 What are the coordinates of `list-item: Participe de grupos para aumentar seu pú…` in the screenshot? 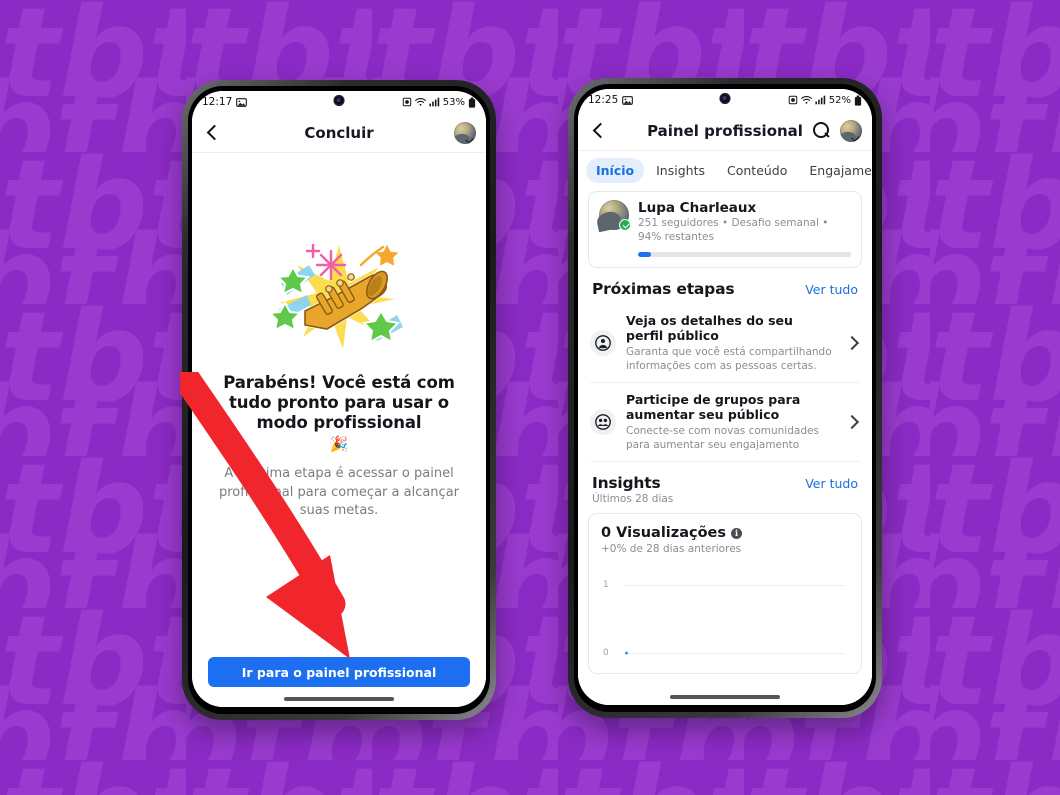 It's located at (725, 423).